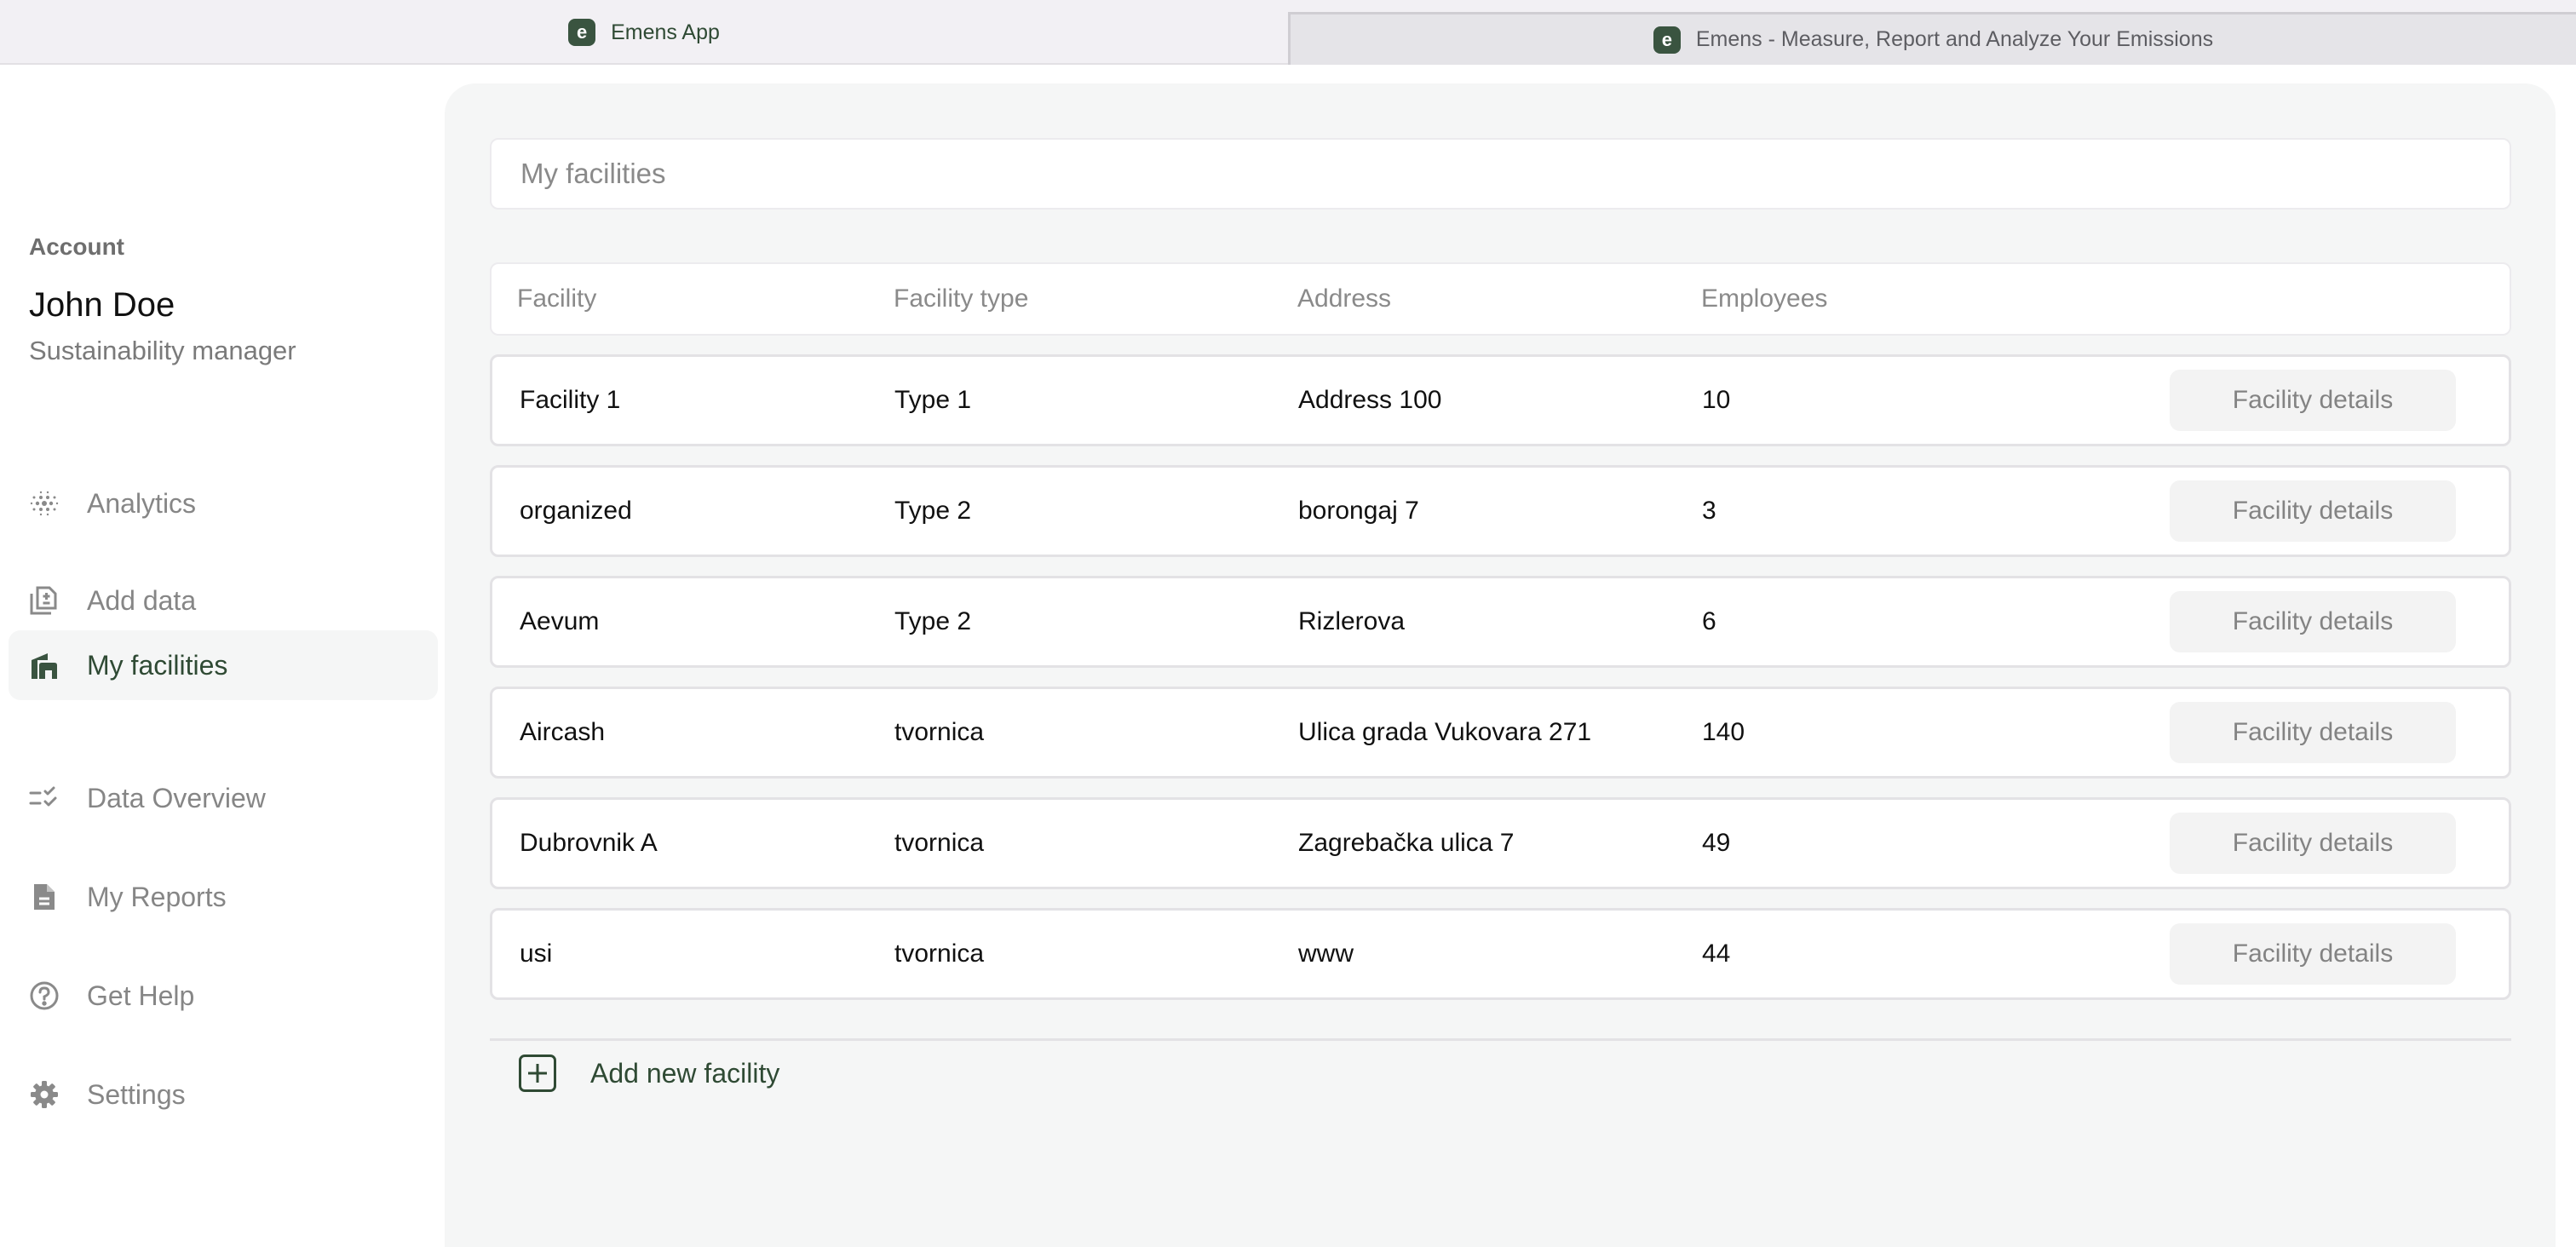 The width and height of the screenshot is (2576, 1247). Describe the element at coordinates (1717, 954) in the screenshot. I see `facility-employees: 44` at that location.